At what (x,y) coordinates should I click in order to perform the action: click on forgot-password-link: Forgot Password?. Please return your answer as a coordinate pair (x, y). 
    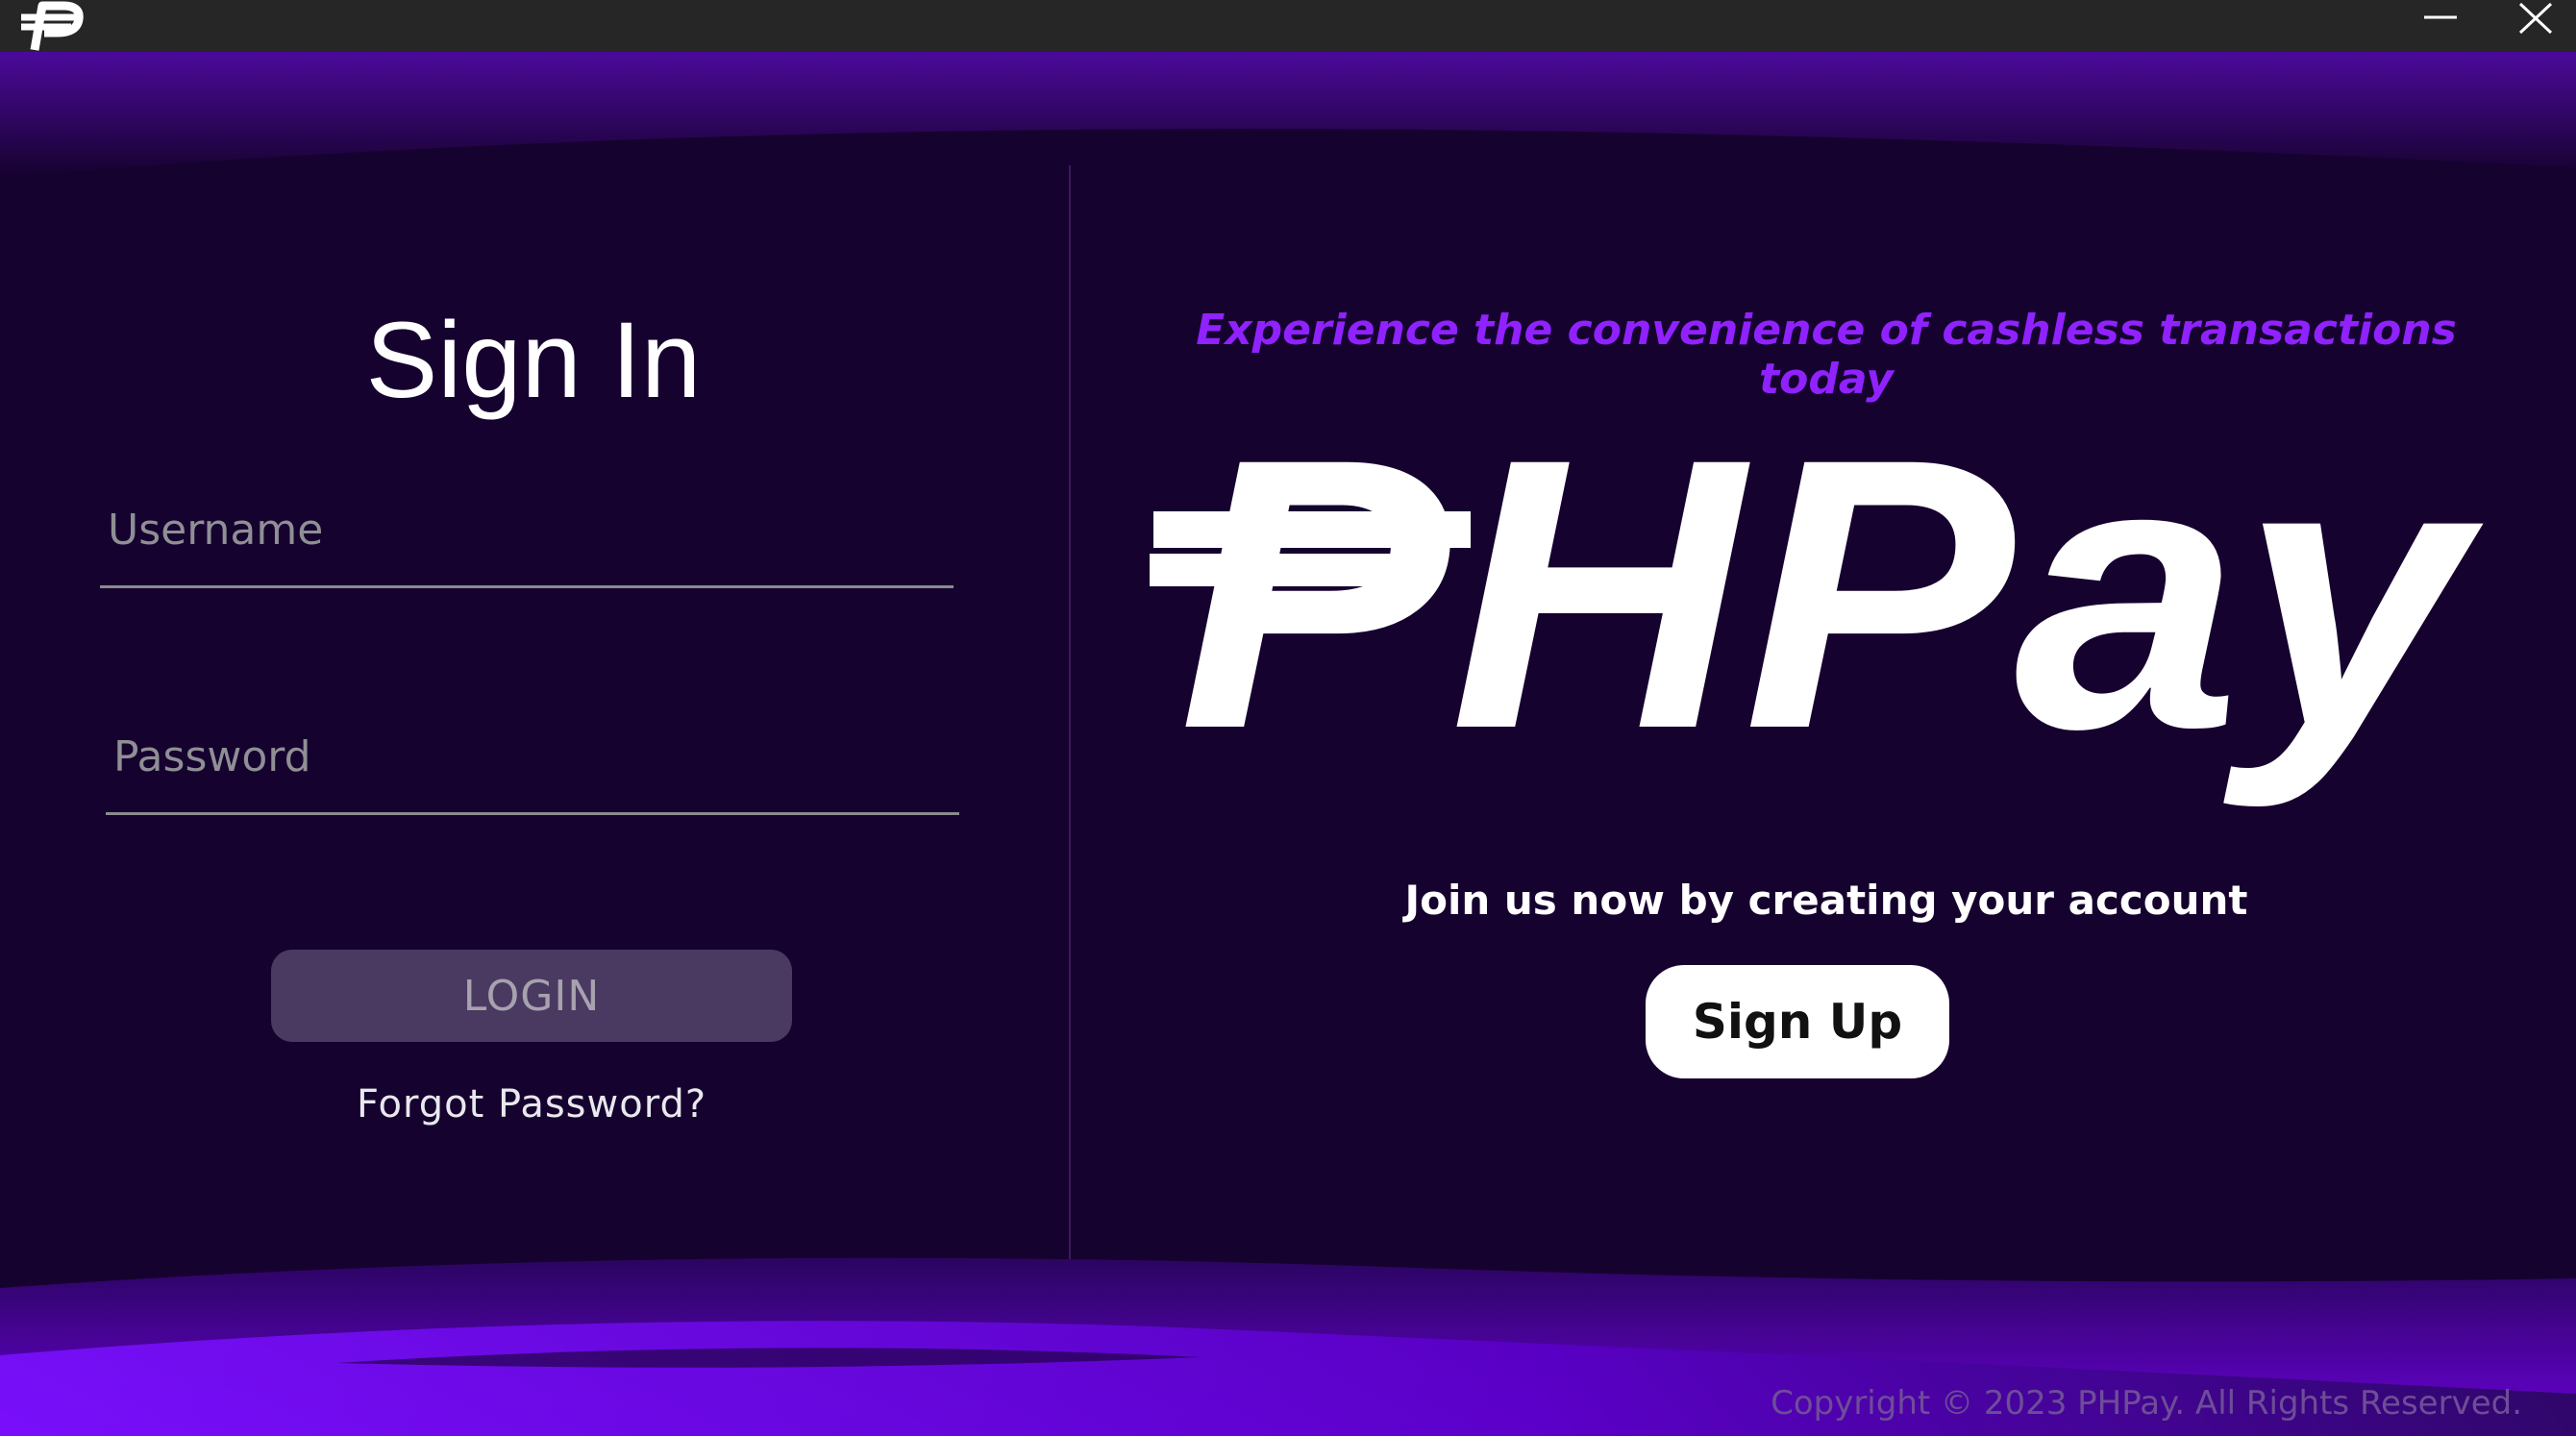
    Looking at the image, I should click on (531, 1104).